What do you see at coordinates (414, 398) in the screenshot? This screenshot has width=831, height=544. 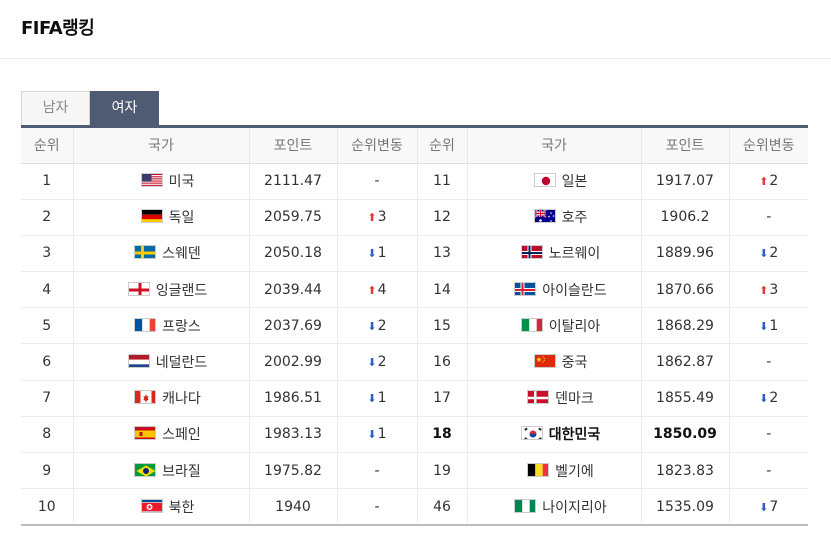 I see `table-row: 7 캐나다 1986.51 ⬇1 17 덴마크 1855.49 ⬇2` at bounding box center [414, 398].